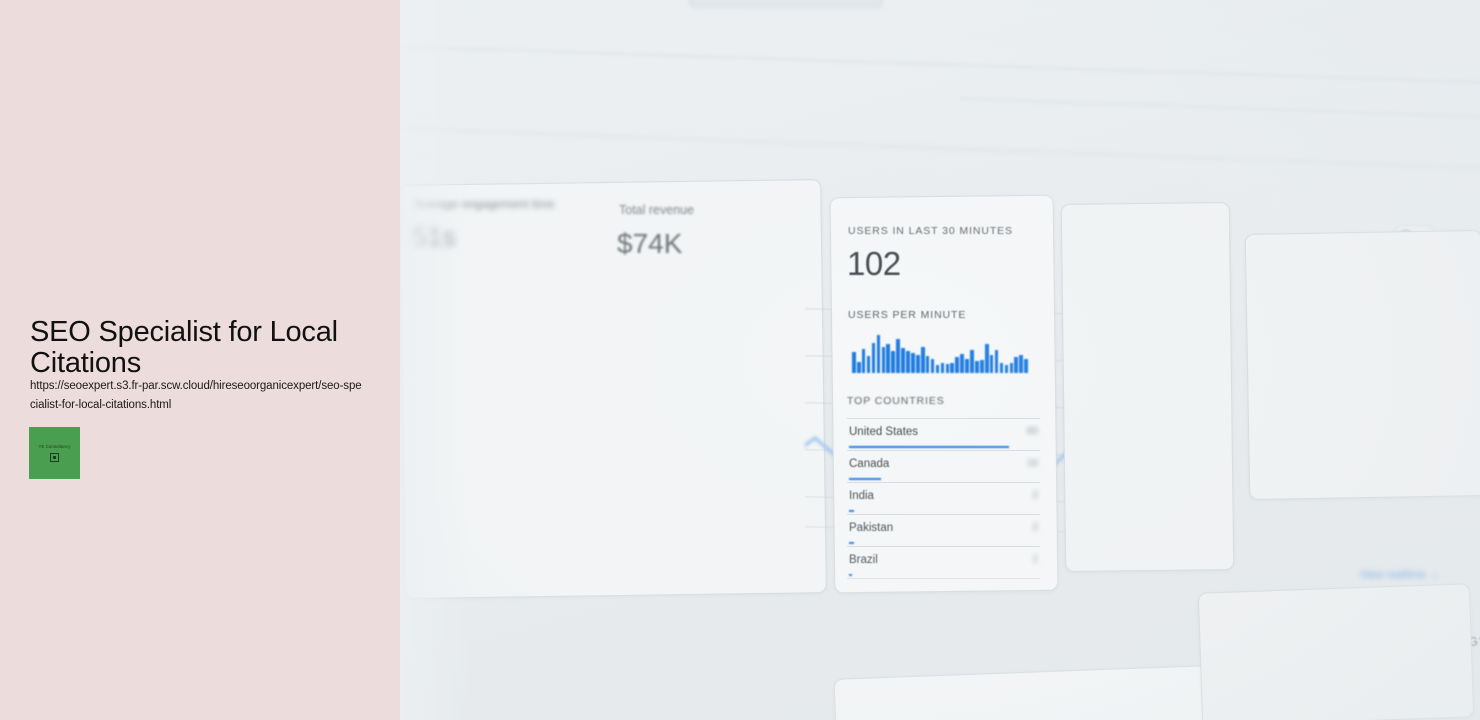 The width and height of the screenshot is (1480, 720). I want to click on background-window, so click(786, 3).